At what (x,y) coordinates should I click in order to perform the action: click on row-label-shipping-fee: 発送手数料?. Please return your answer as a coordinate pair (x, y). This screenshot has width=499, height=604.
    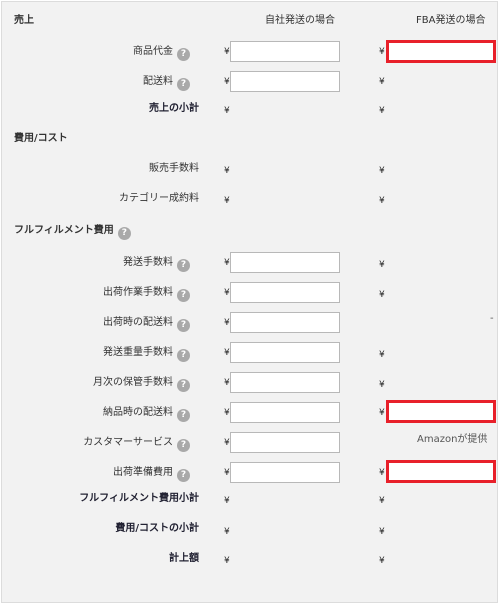
    Looking at the image, I should click on (95, 264).